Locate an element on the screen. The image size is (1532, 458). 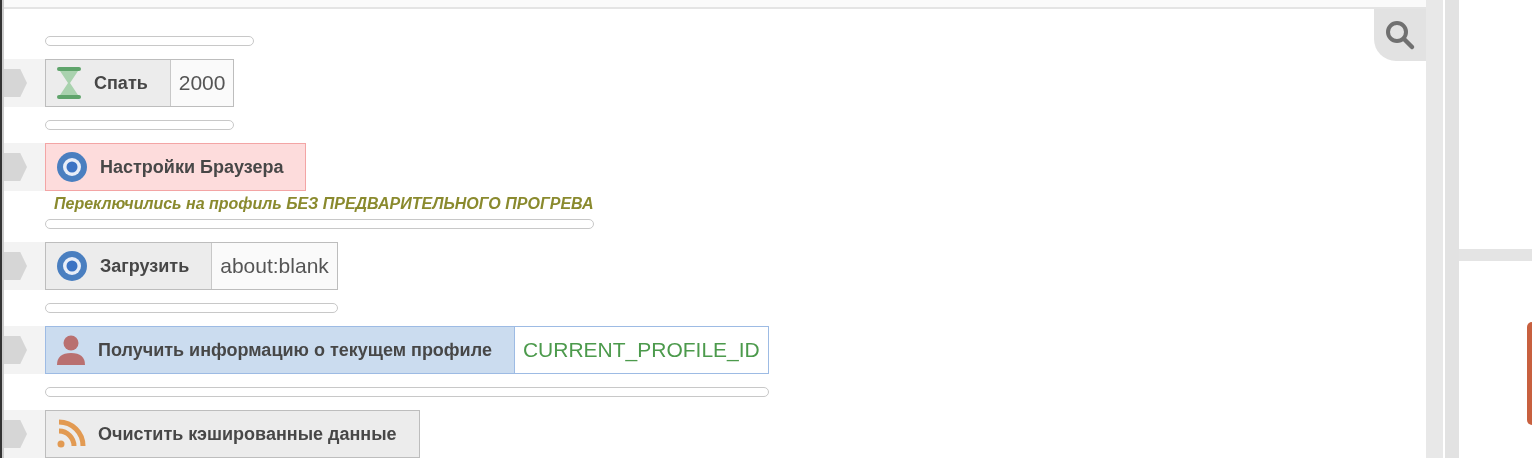
action-label: Спать is located at coordinates (121, 83).